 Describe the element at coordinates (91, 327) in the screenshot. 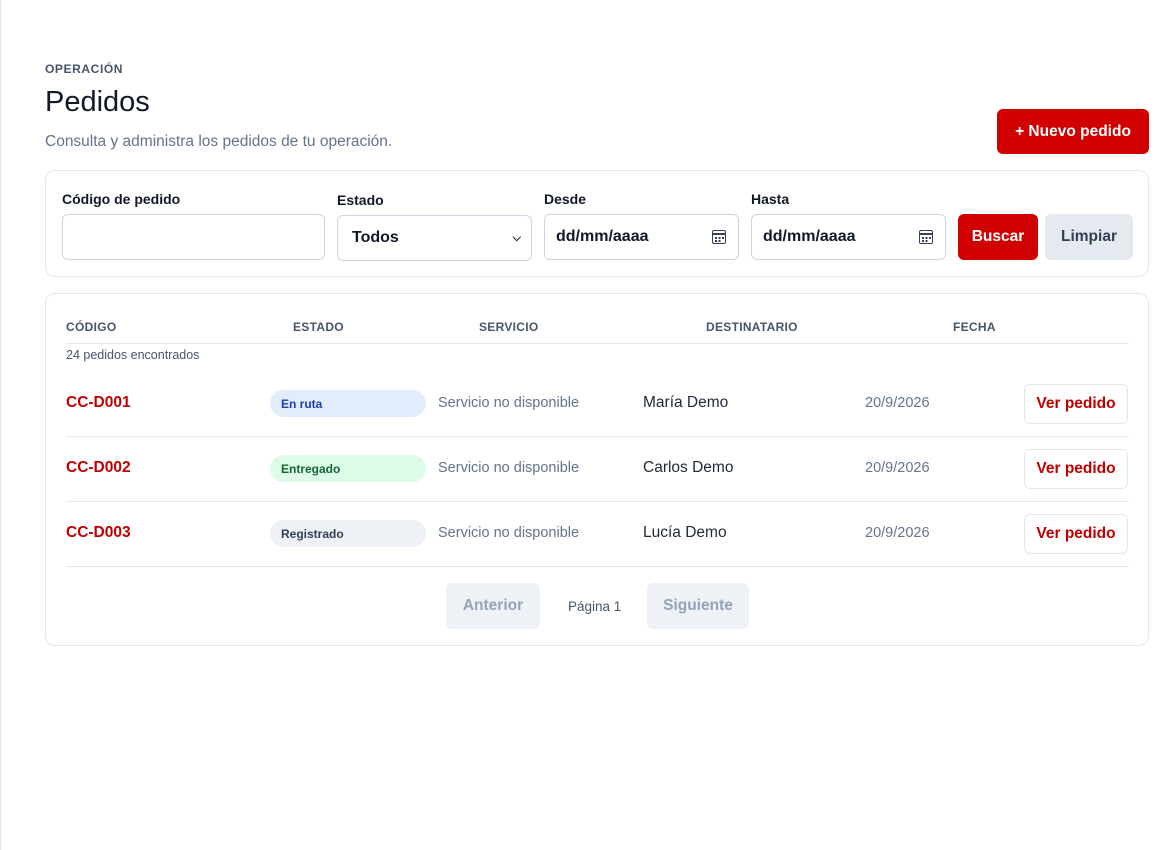

I see `column-header-code: CÓDIGO` at that location.